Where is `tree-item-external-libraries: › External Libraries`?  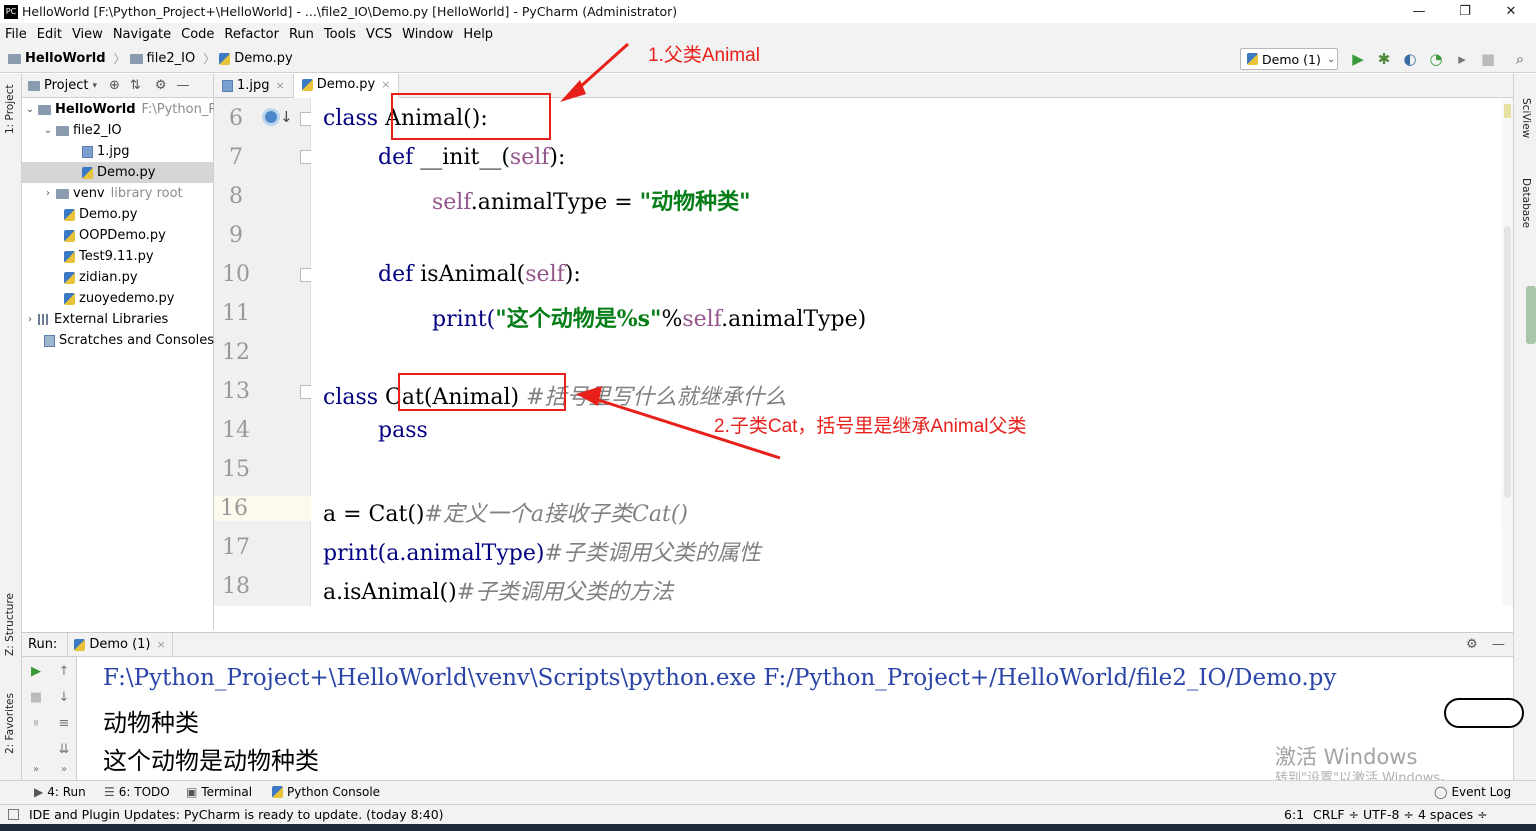
tree-item-external-libraries: › External Libraries is located at coordinates (96, 319).